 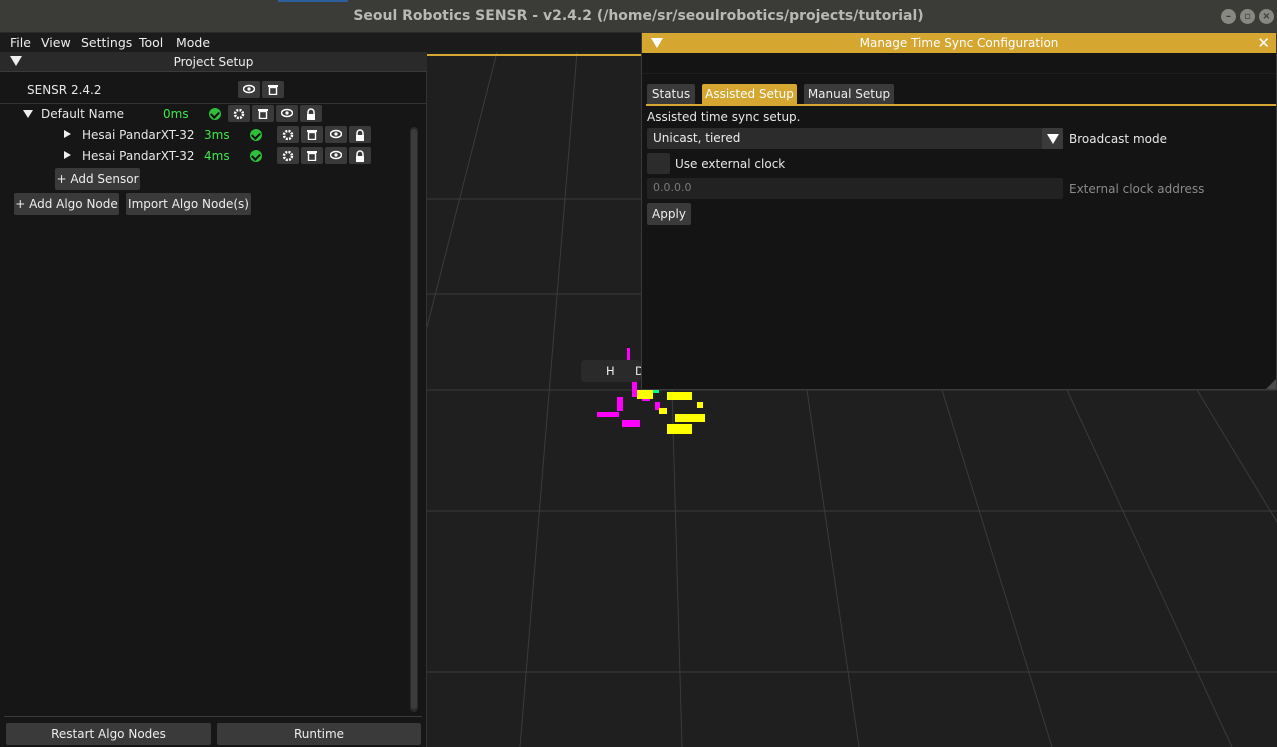 What do you see at coordinates (1247, 16) in the screenshot?
I see `maximize-button: ▫` at bounding box center [1247, 16].